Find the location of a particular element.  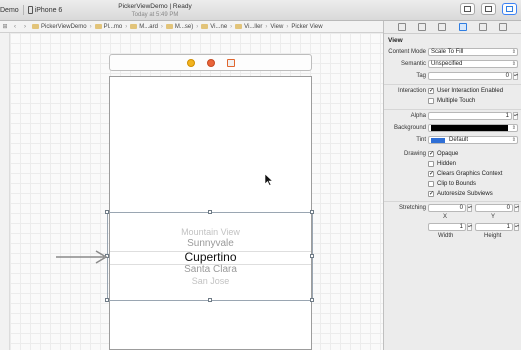

back-icon: ‹ is located at coordinates (15, 27).